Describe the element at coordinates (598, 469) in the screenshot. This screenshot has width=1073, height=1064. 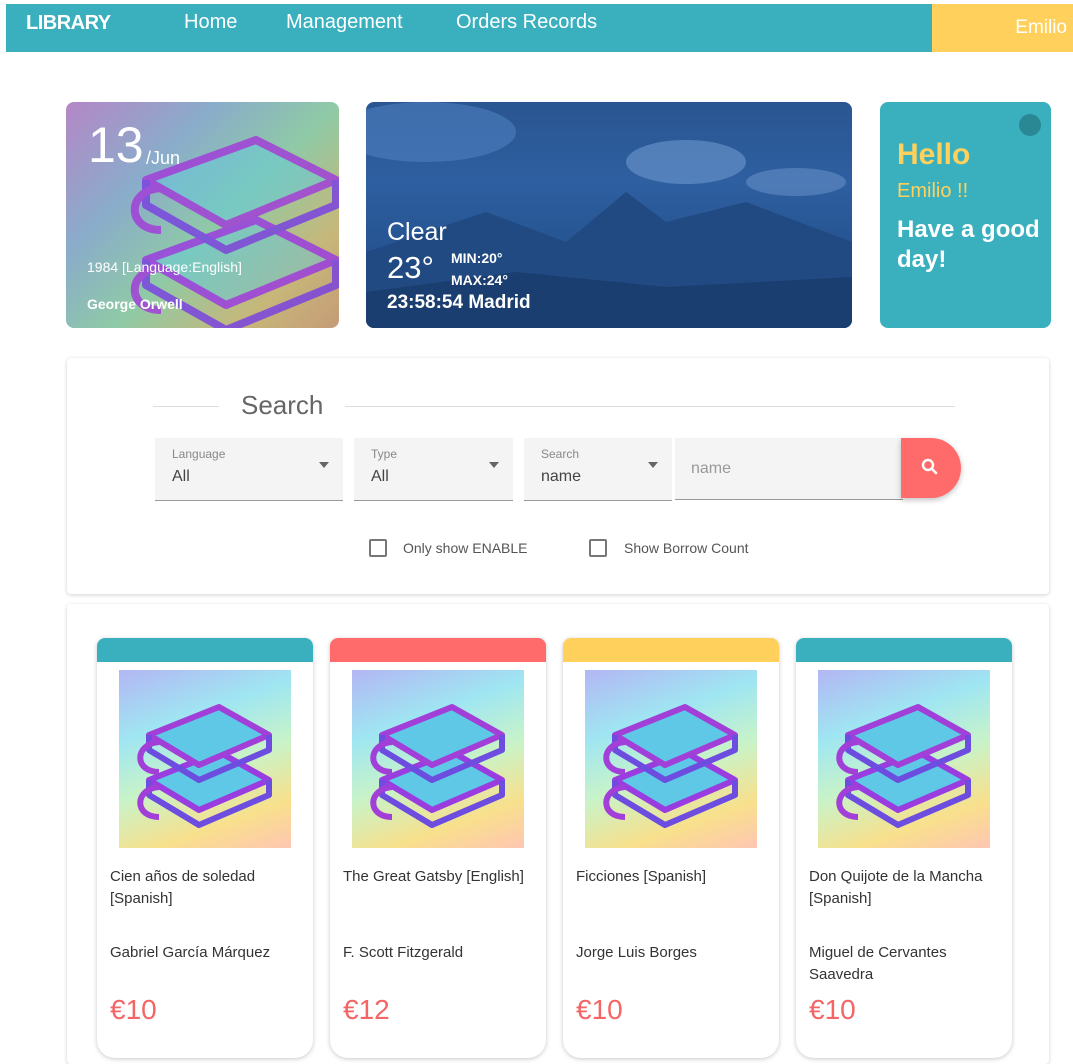
I see `search-field-select: Search name` at that location.